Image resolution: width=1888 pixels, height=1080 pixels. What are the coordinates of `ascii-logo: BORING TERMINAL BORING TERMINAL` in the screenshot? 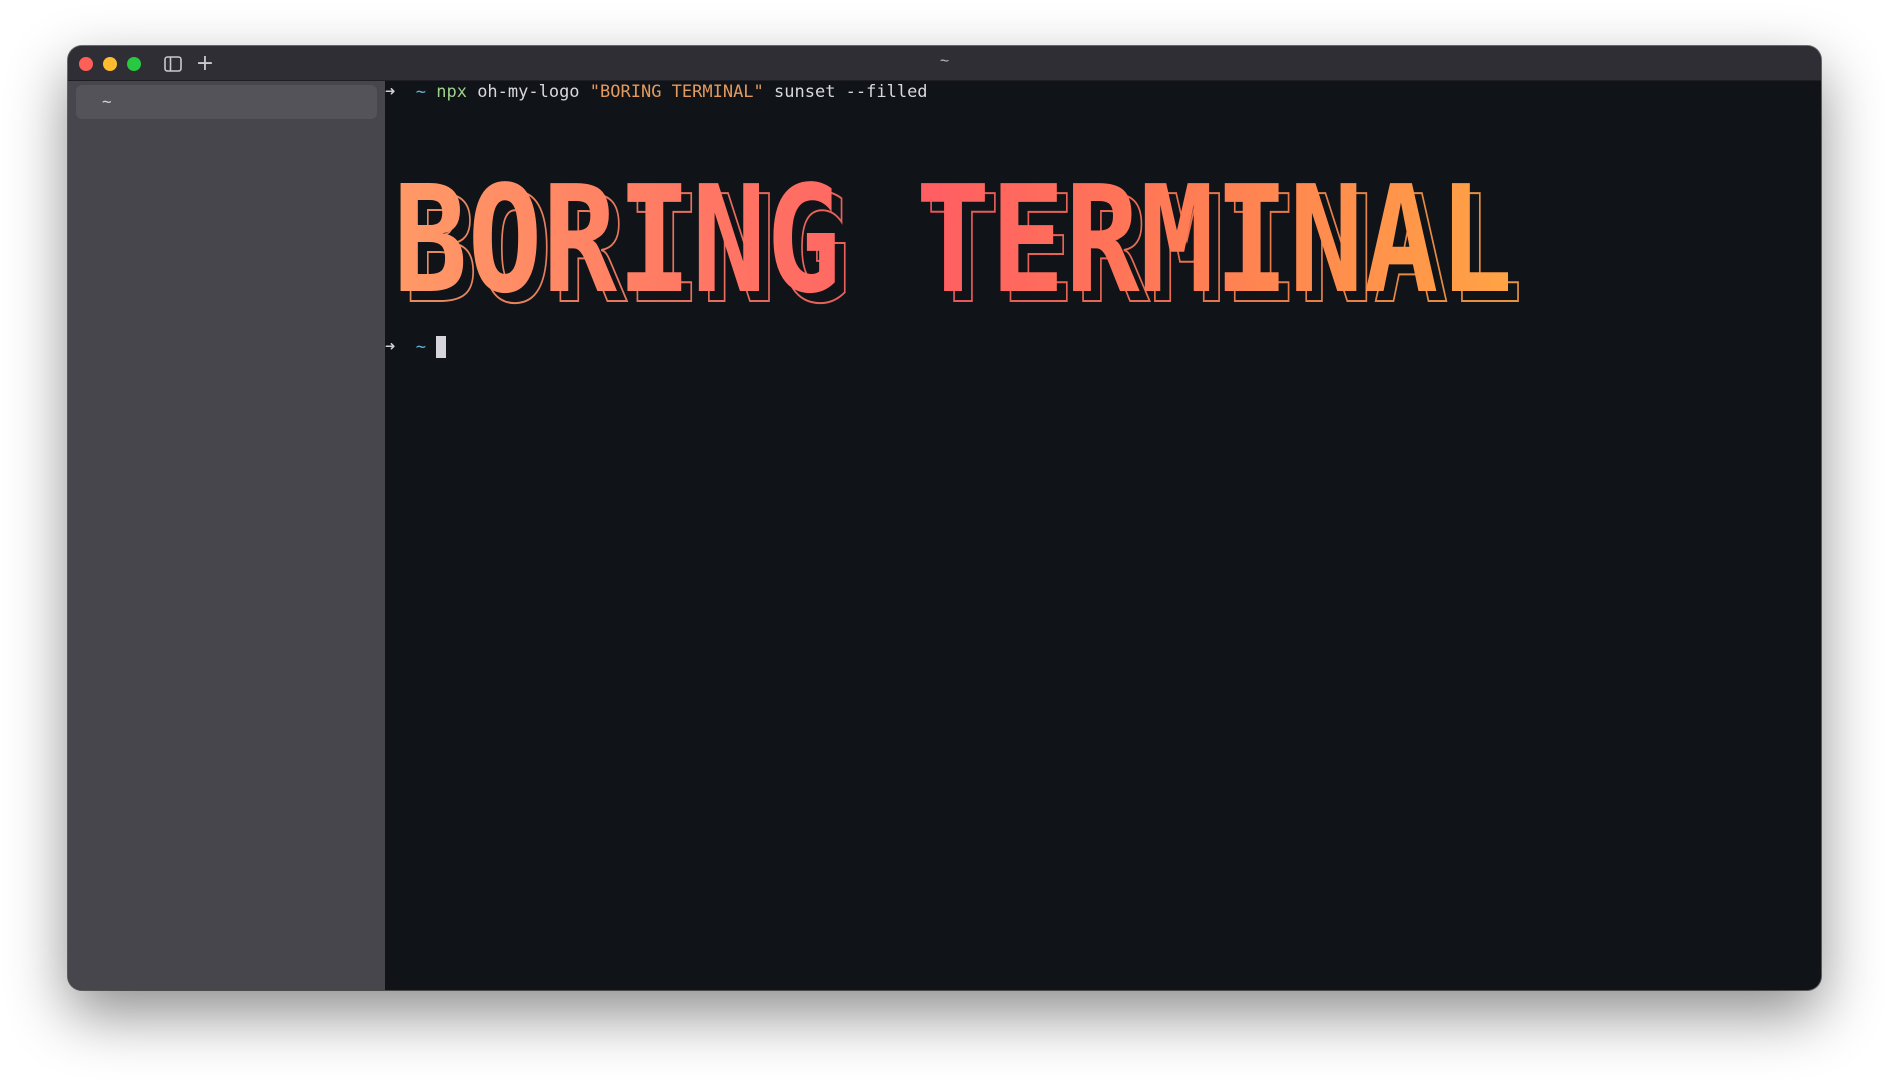 It's located at (958, 235).